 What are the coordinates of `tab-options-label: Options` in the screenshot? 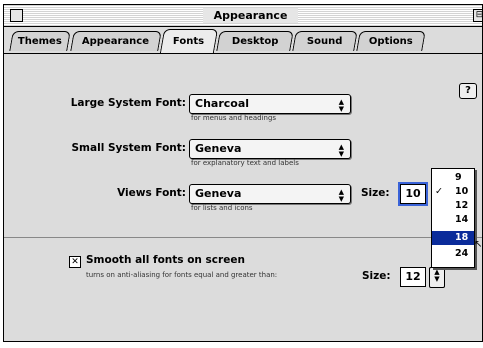 It's located at (391, 41).